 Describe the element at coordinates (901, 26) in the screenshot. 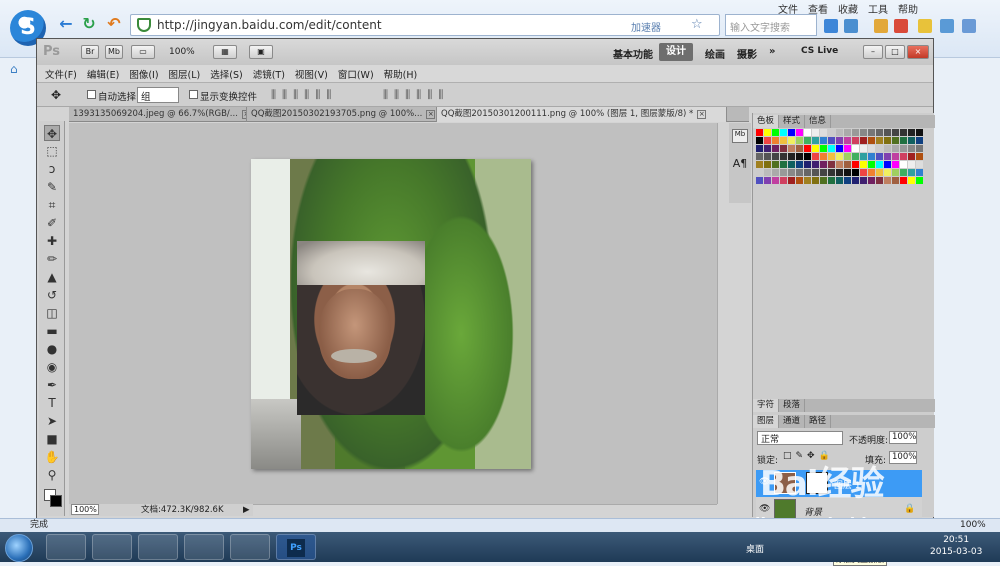

I see `extension-icon` at that location.